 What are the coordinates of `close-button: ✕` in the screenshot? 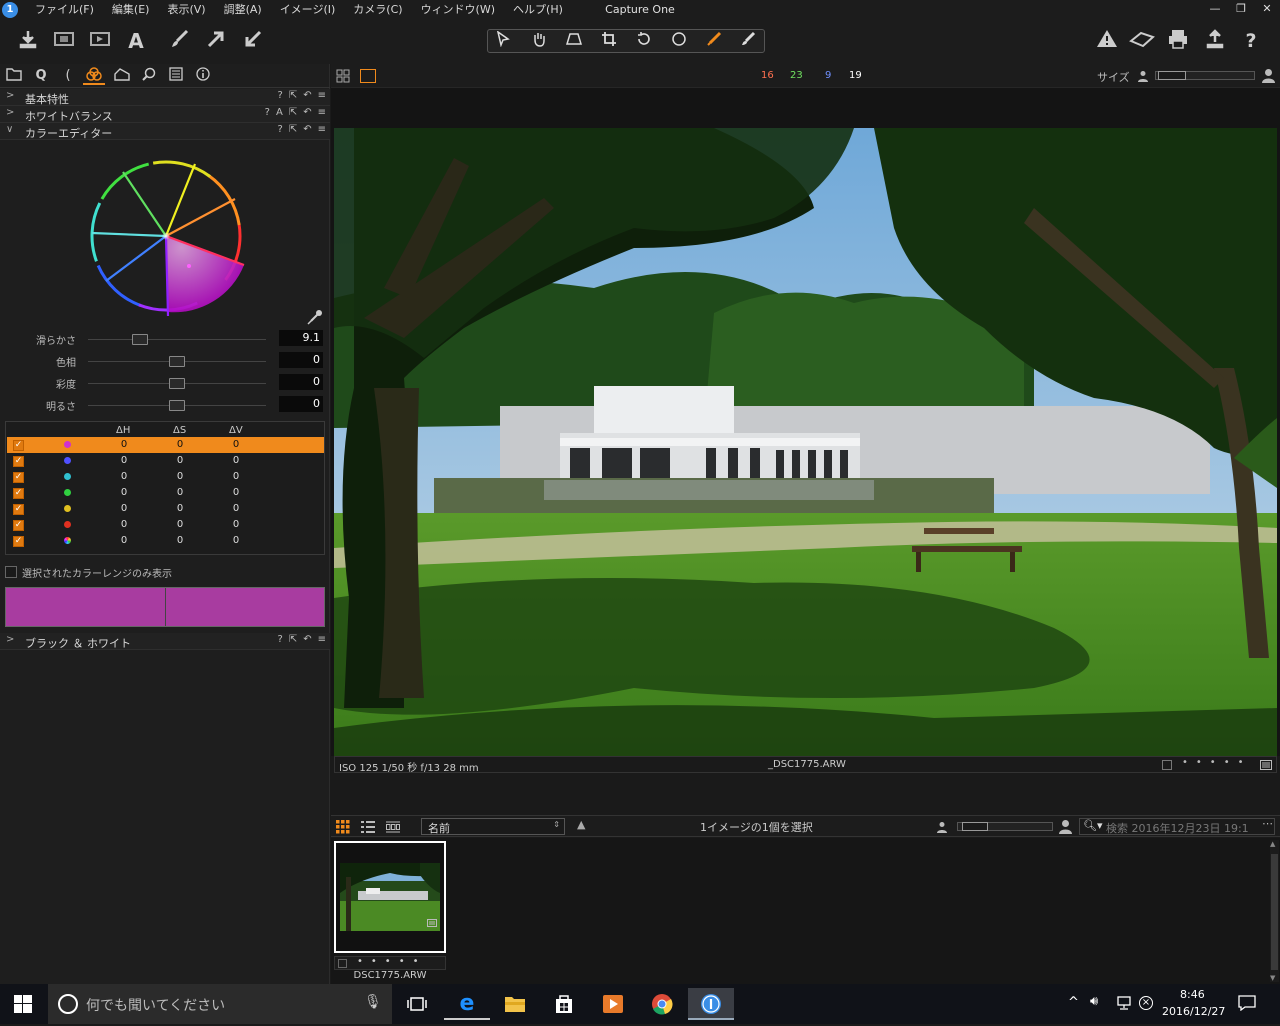 It's located at (1267, 9).